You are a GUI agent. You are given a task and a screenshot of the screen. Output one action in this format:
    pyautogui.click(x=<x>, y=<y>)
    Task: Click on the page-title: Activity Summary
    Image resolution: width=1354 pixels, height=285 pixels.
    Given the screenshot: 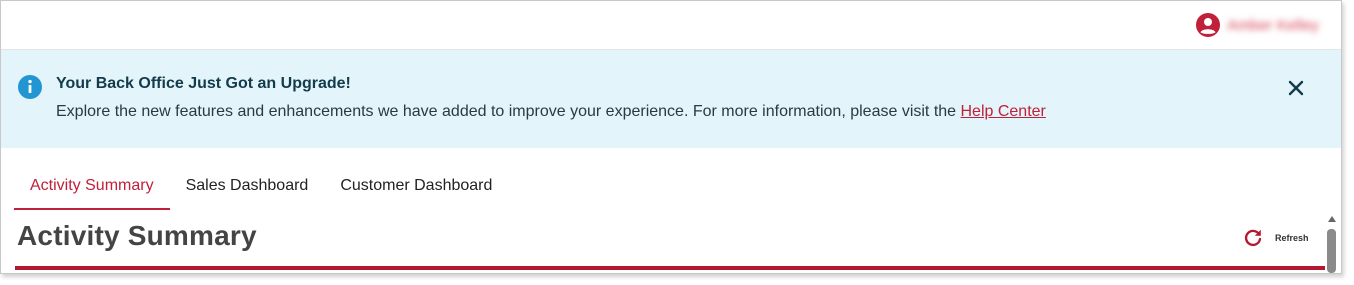 What is the action you would take?
    pyautogui.click(x=137, y=235)
    